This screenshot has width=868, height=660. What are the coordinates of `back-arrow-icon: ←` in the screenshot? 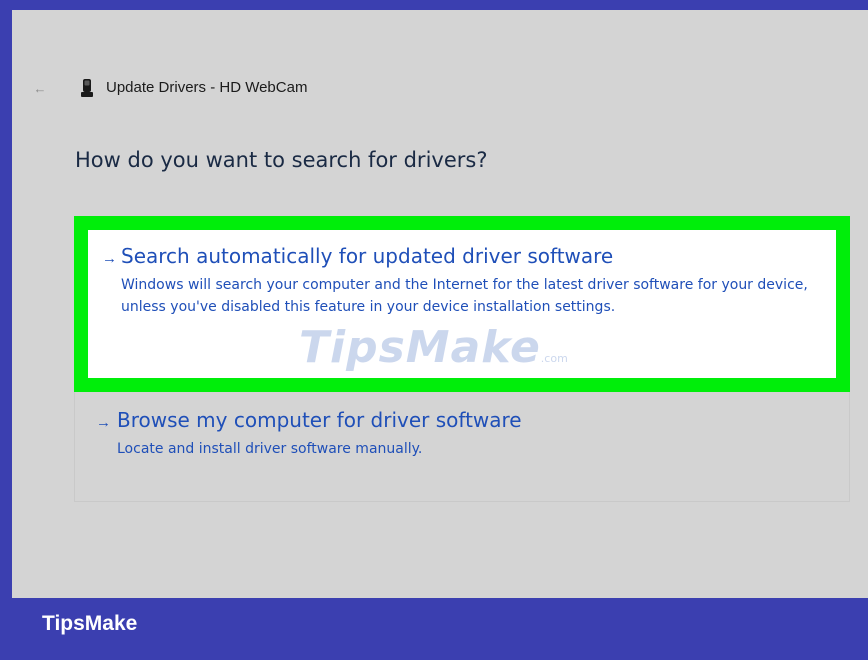 It's located at (40, 88).